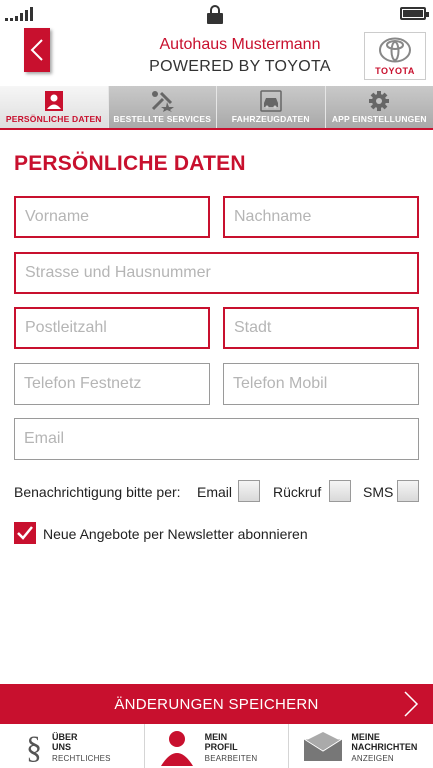 This screenshot has width=433, height=768. What do you see at coordinates (384, 747) in the screenshot?
I see `nav-title-line2: NACHRICHTEN` at bounding box center [384, 747].